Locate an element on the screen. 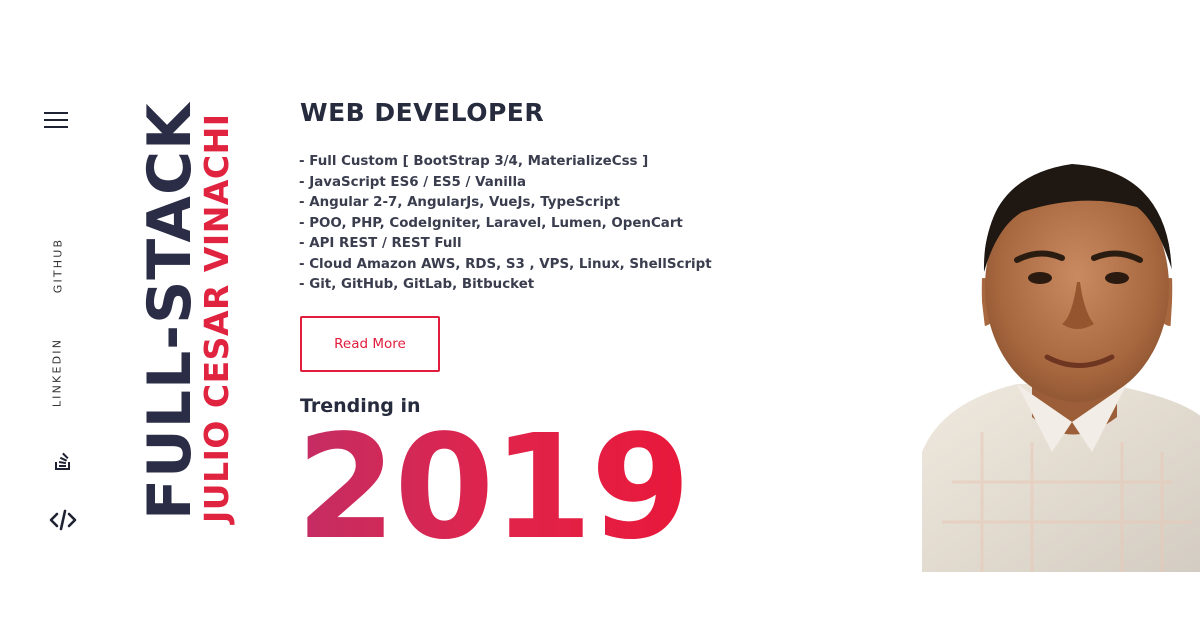 The height and width of the screenshot is (630, 1200). skill-item: - Git, GitHub, GitLab, Bitbucket is located at coordinates (417, 284).